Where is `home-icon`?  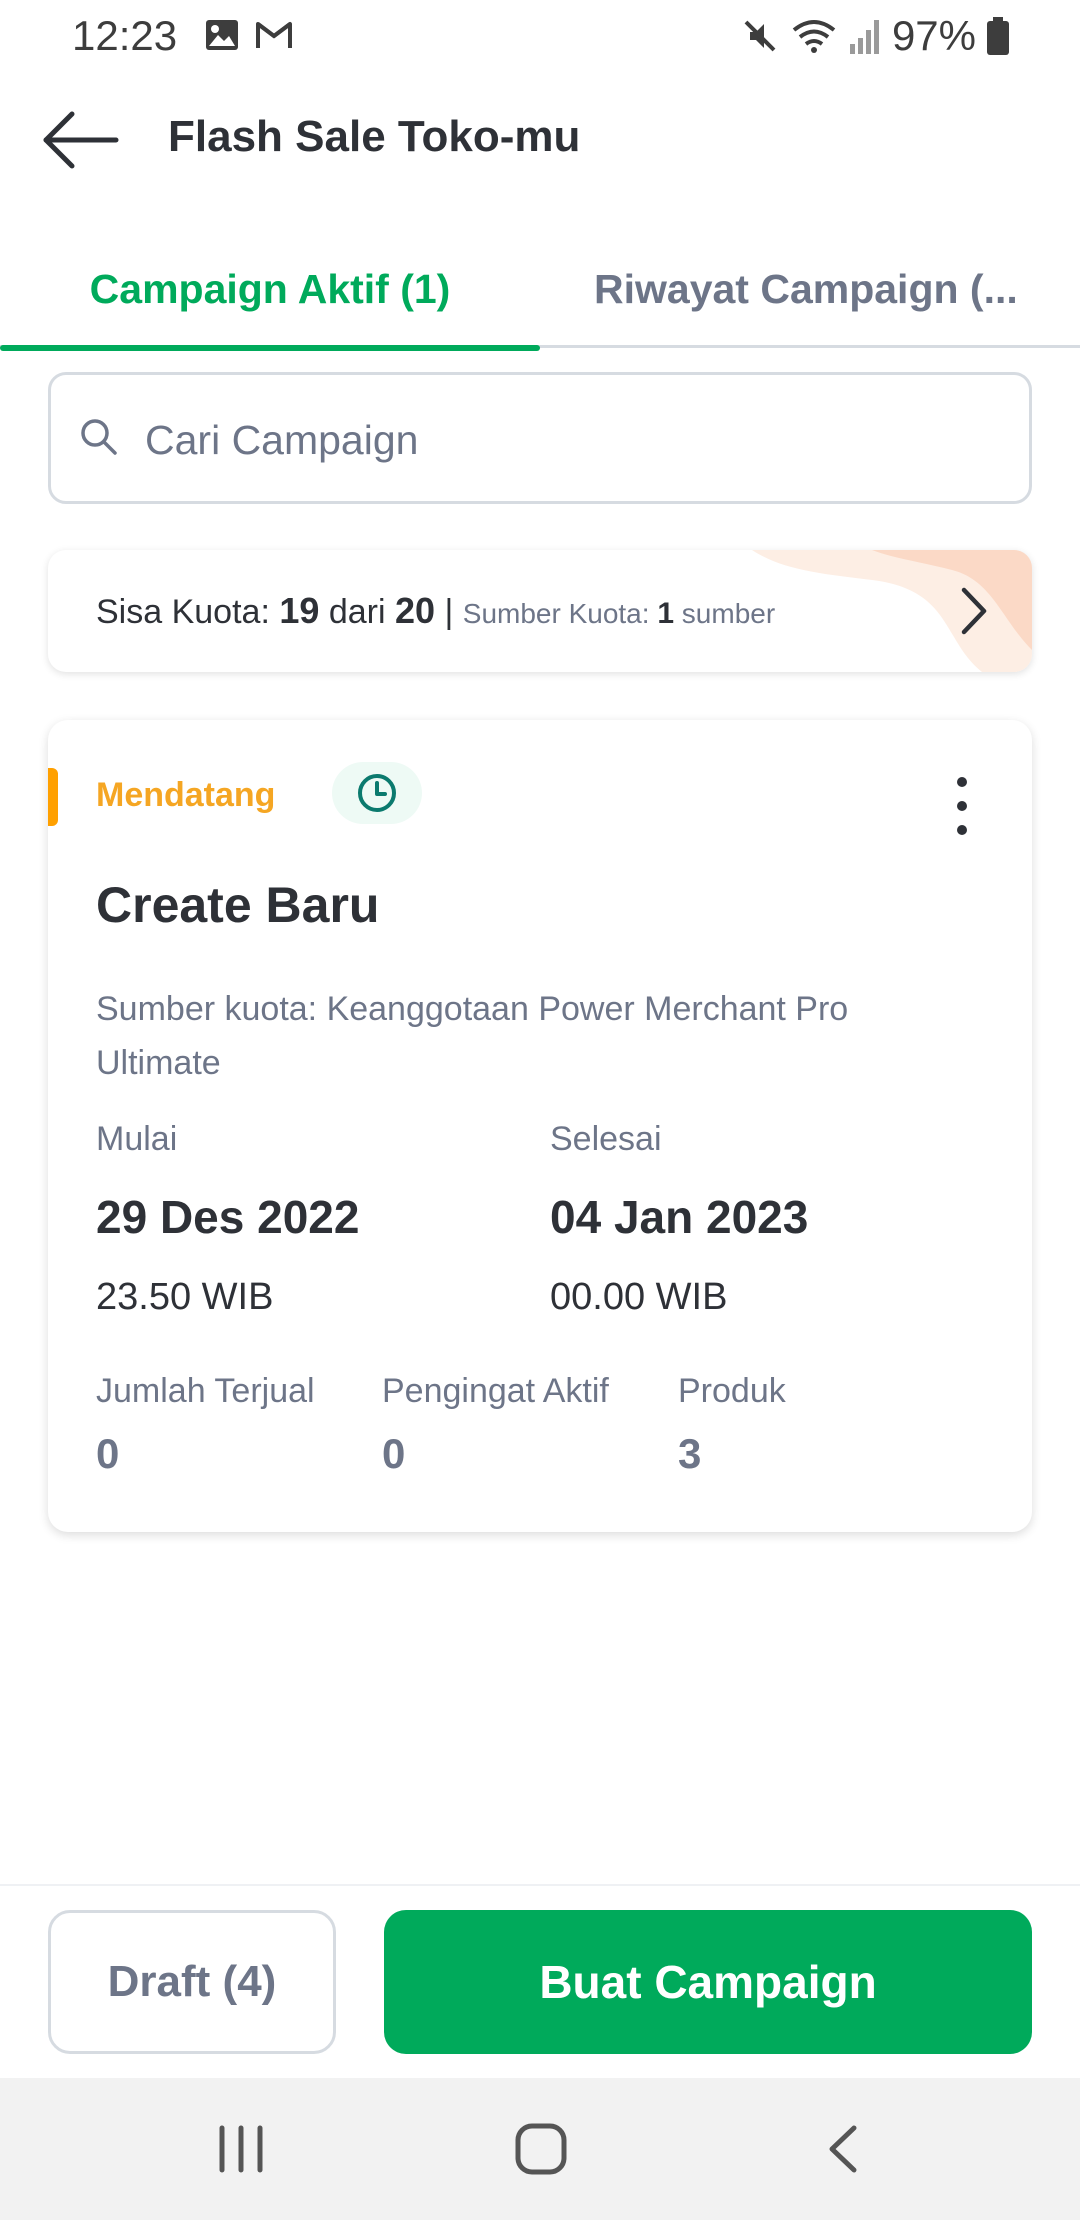 home-icon is located at coordinates (541, 2149).